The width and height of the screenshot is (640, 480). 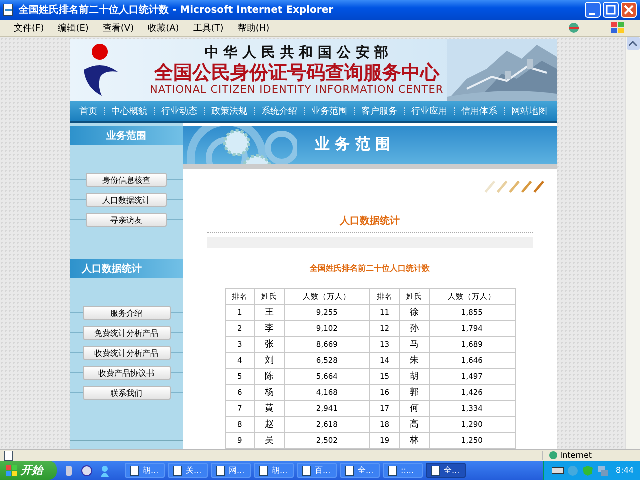 I want to click on table-cell: 吴, so click(x=269, y=440).